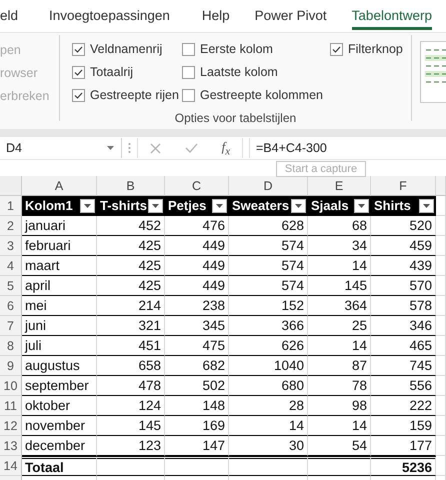 Image resolution: width=446 pixels, height=480 pixels. Describe the element at coordinates (11, 306) in the screenshot. I see `row-header: 6` at that location.